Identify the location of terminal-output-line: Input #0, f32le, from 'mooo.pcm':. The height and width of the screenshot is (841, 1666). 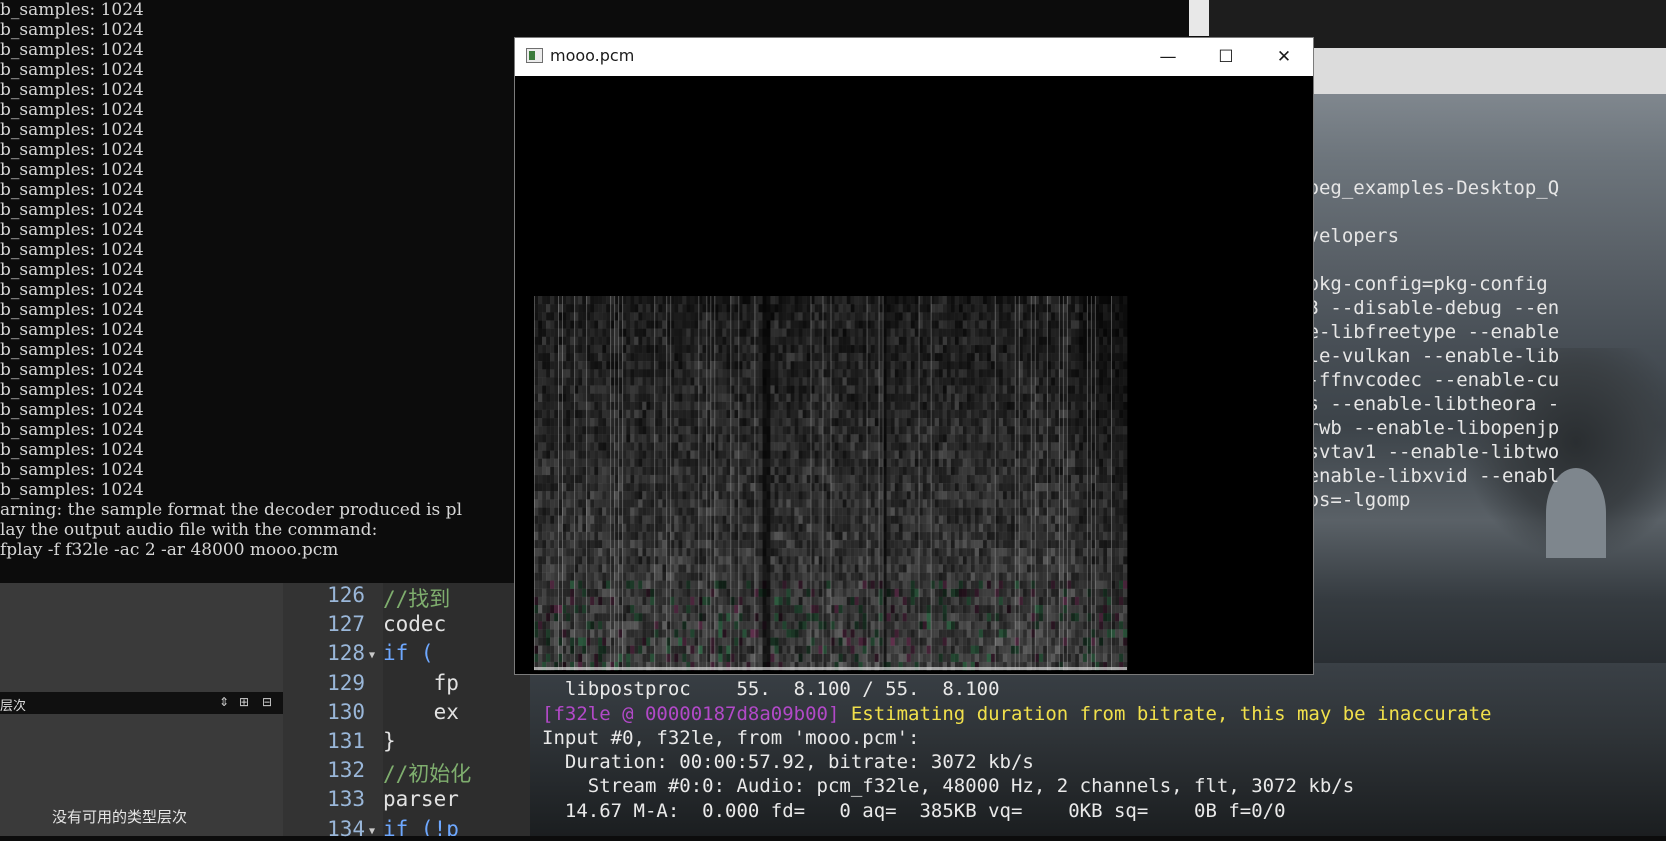
(731, 738).